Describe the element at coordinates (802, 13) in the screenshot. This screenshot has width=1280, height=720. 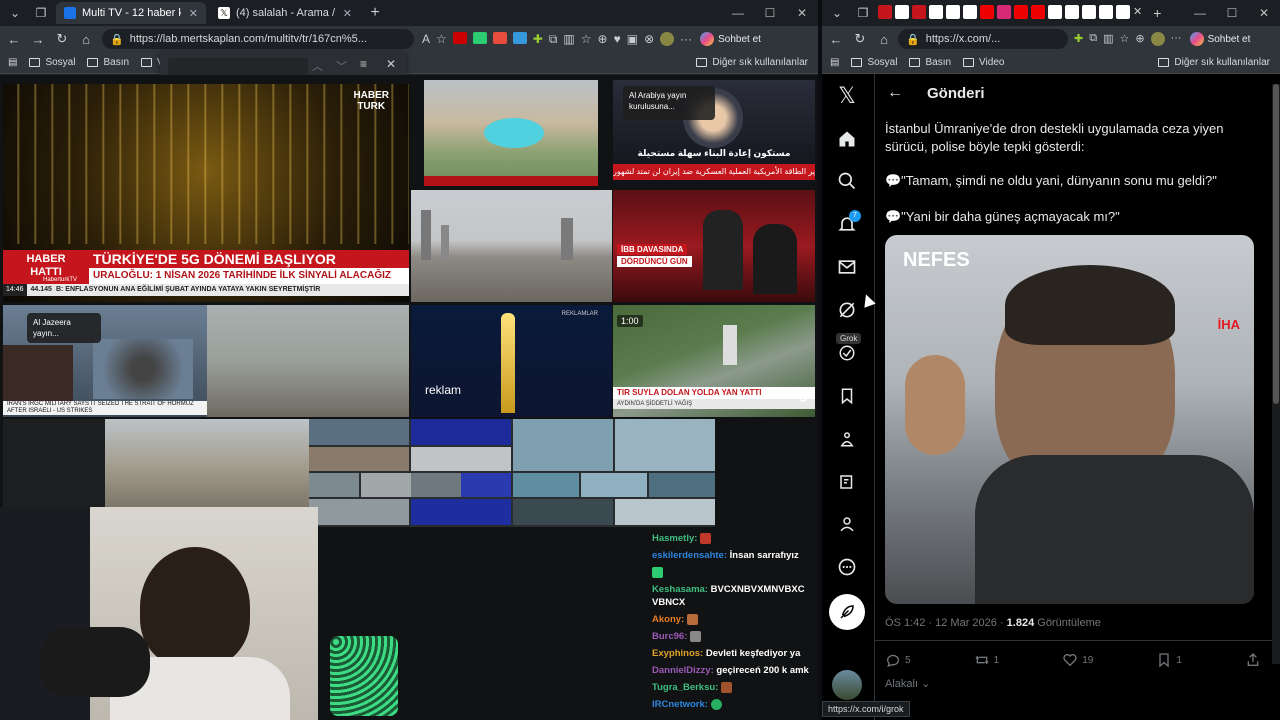
I see `close-window-icon: ✕` at that location.